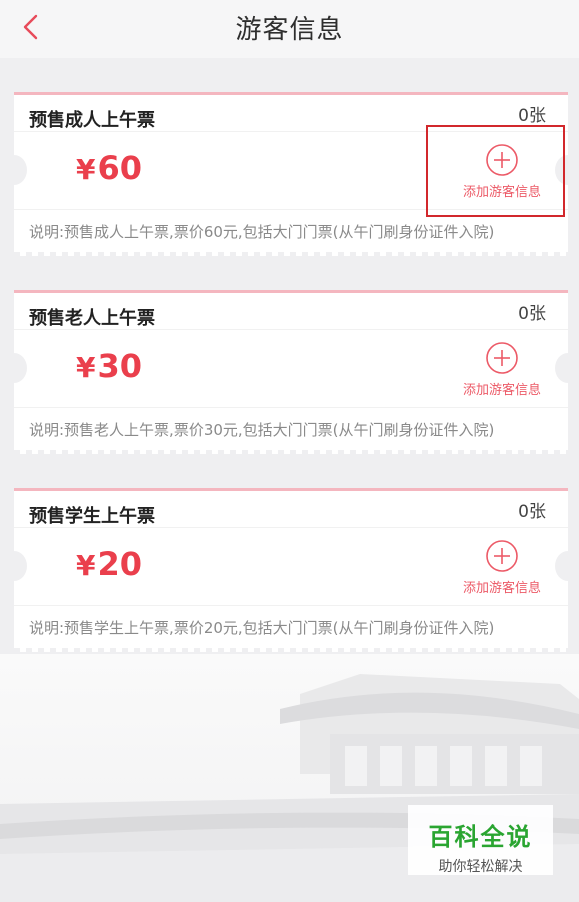 The height and width of the screenshot is (902, 579). I want to click on ticket-price: ¥60, so click(109, 168).